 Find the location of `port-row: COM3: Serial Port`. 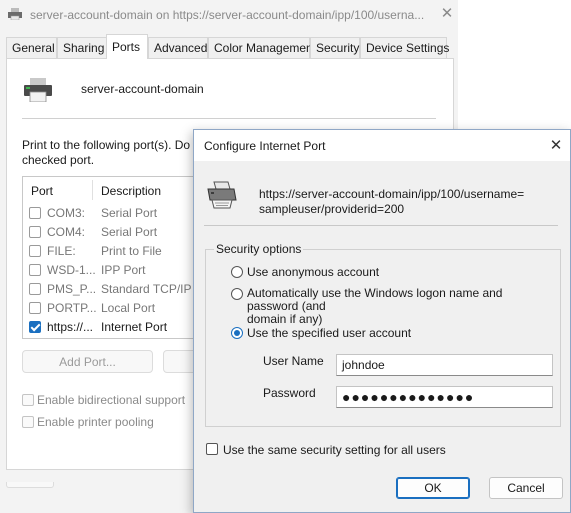

port-row: COM3: Serial Port is located at coordinates (112, 213).